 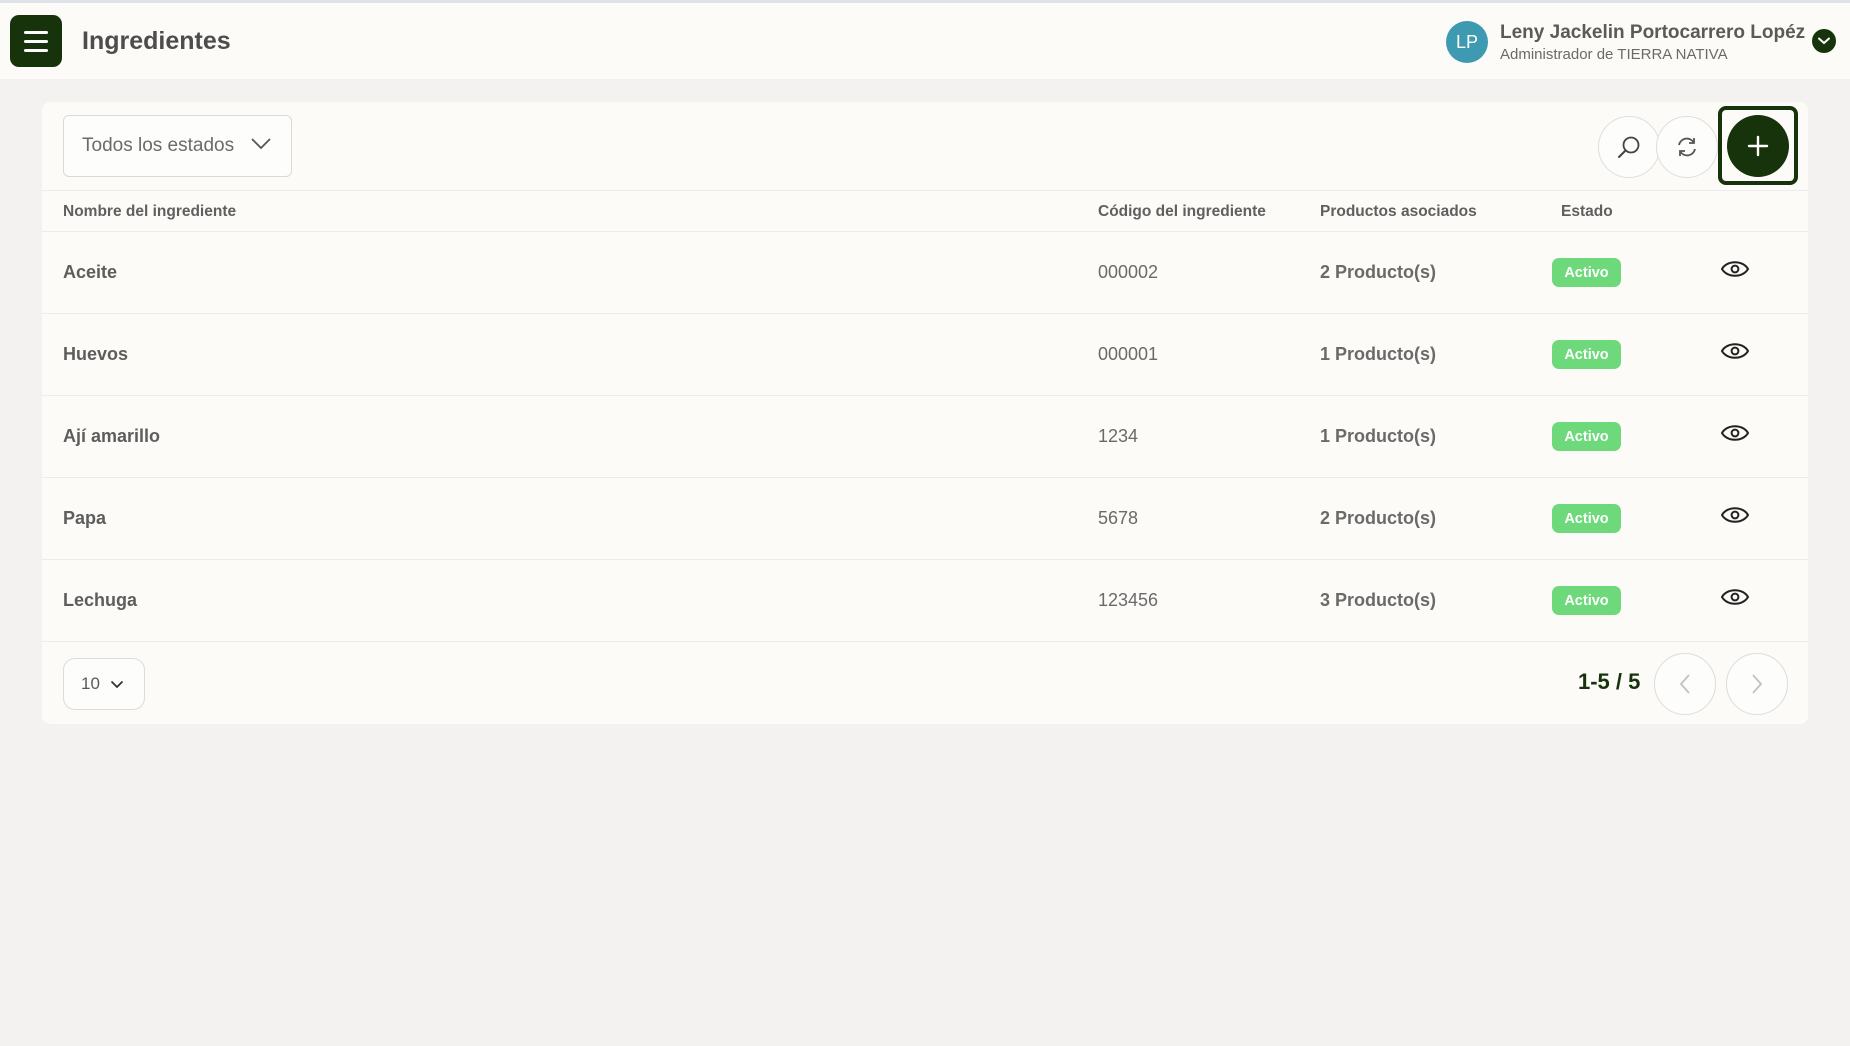 What do you see at coordinates (1118, 518) in the screenshot?
I see `ingredient-code: 5678` at bounding box center [1118, 518].